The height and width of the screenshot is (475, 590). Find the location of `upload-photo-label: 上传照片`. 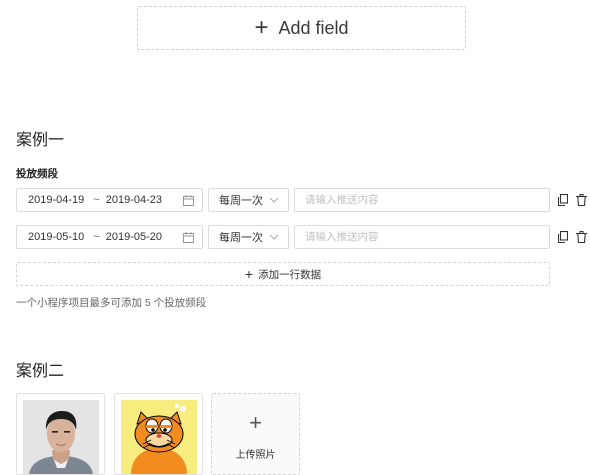

upload-photo-label: 上传照片 is located at coordinates (255, 455).